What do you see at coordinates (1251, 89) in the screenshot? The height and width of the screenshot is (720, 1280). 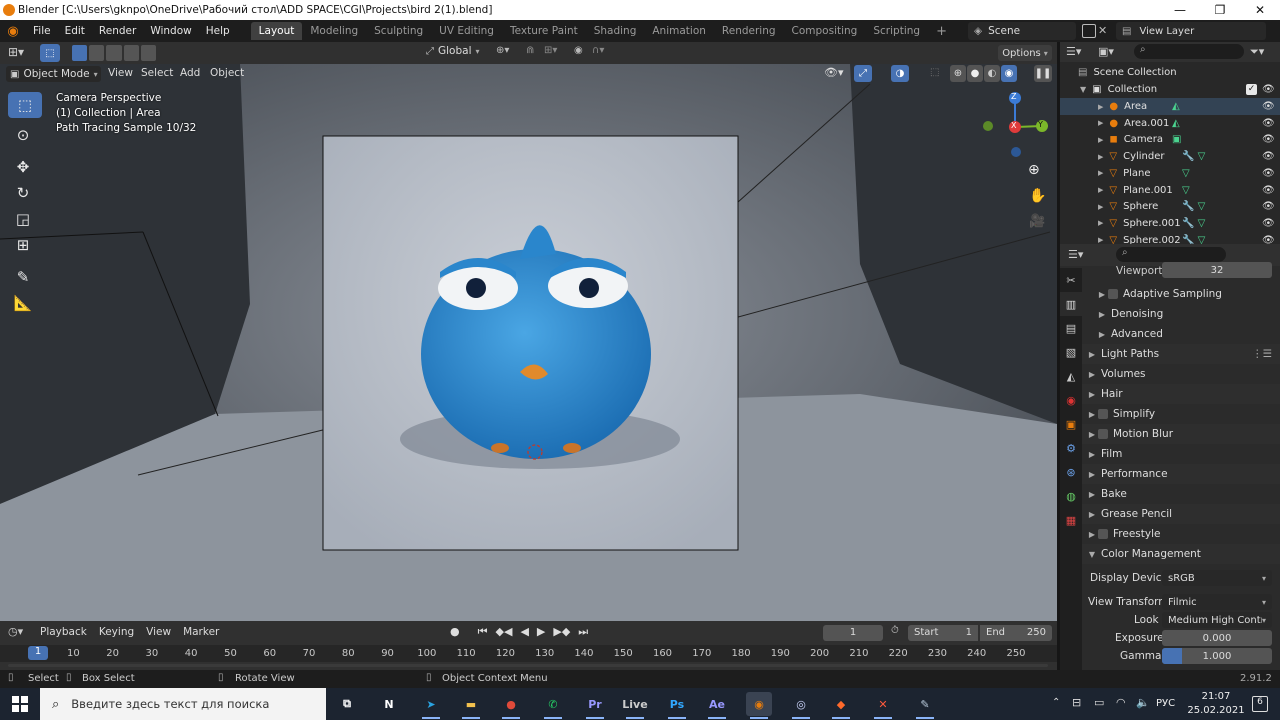 I see `collection-checkbox: ✓` at bounding box center [1251, 89].